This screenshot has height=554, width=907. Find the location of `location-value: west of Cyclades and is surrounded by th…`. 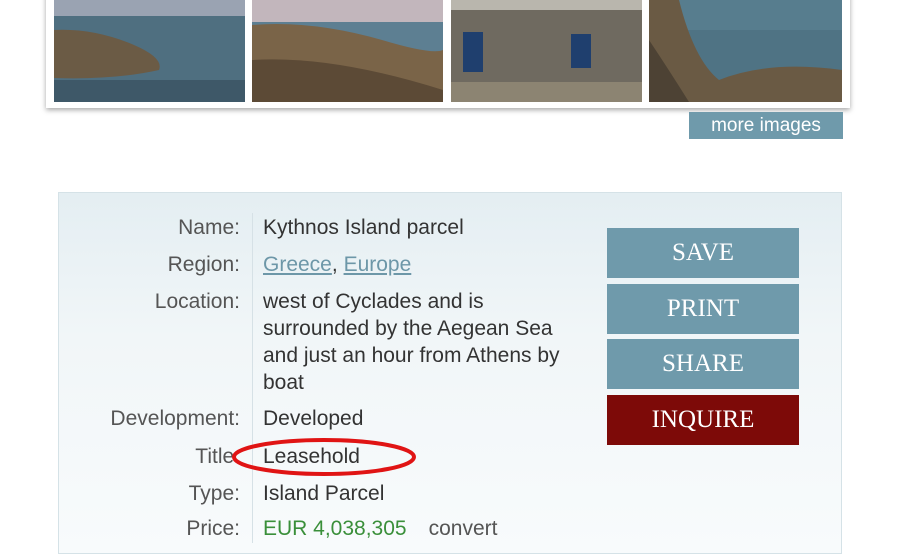

location-value: west of Cyclades and is surrounded by th… is located at coordinates (411, 342).